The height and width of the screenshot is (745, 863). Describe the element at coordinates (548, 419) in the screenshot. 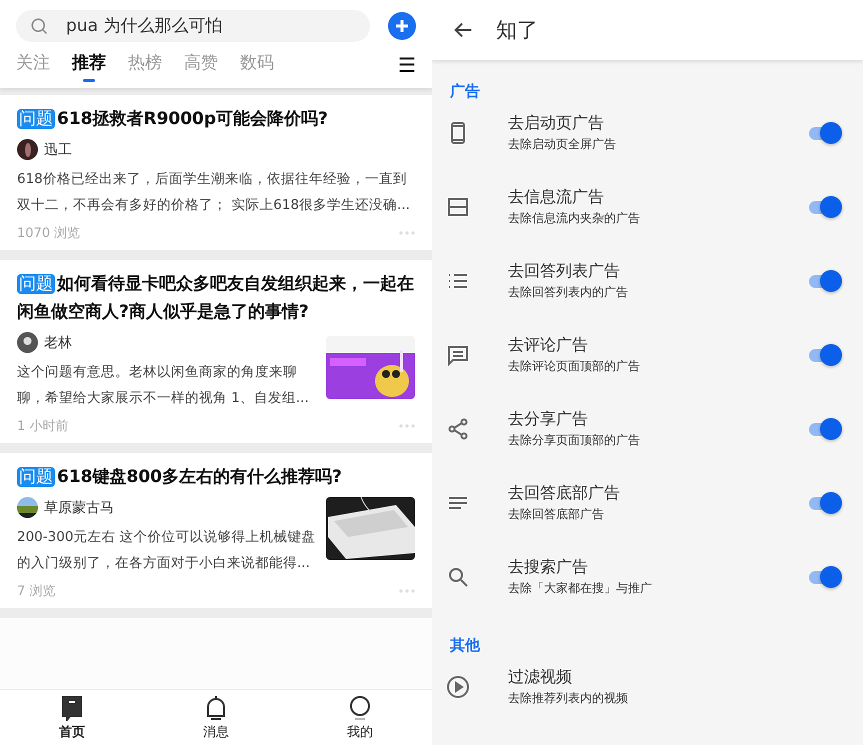

I see `setting-title: 去分享广告` at that location.